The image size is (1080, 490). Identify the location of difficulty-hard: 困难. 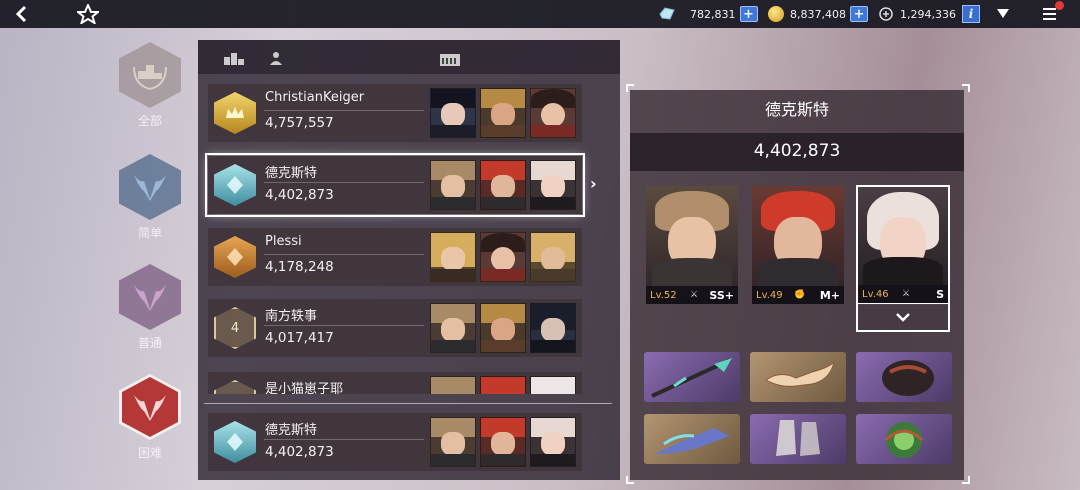
(150, 417).